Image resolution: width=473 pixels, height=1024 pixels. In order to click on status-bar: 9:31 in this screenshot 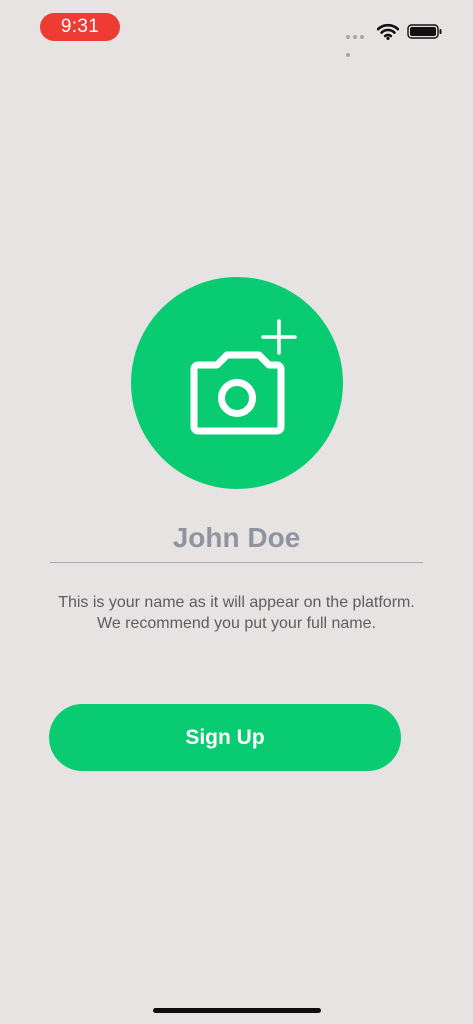, I will do `click(236, 30)`.